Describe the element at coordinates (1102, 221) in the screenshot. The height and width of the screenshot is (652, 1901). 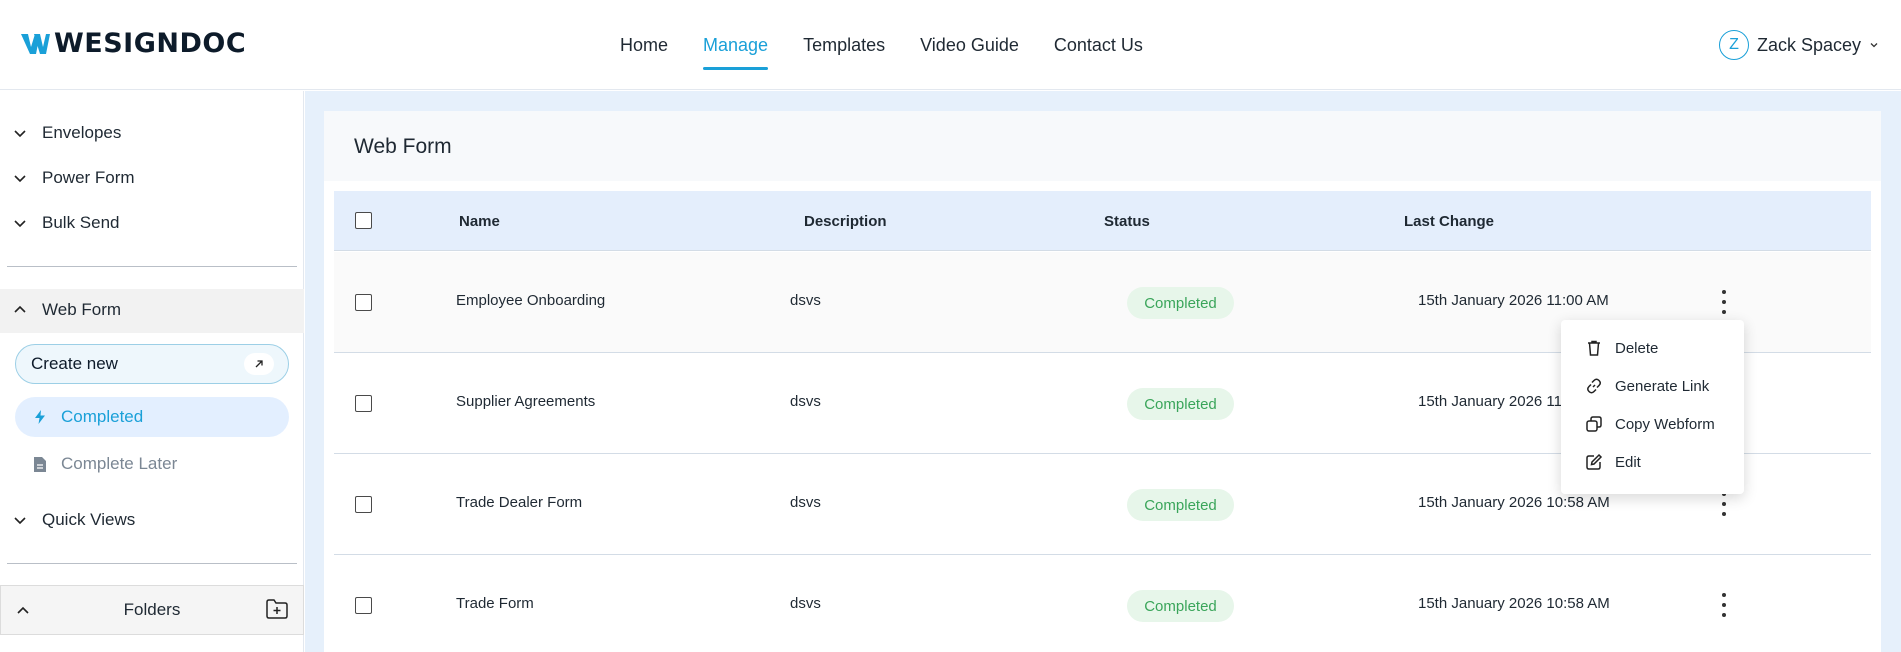
I see `table-header: Name Description Status Last Change` at that location.